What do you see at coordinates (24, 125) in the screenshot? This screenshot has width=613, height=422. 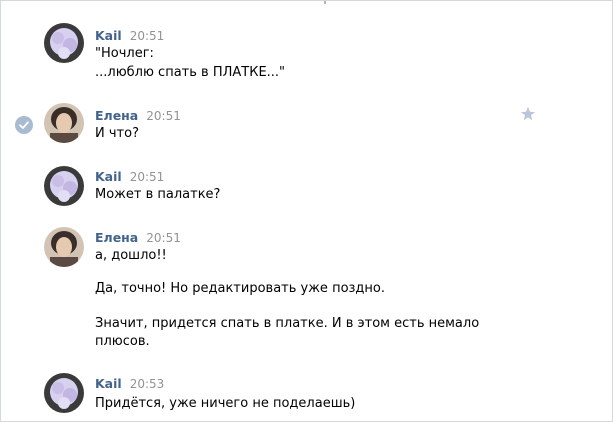 I see `selected-check-icon` at bounding box center [24, 125].